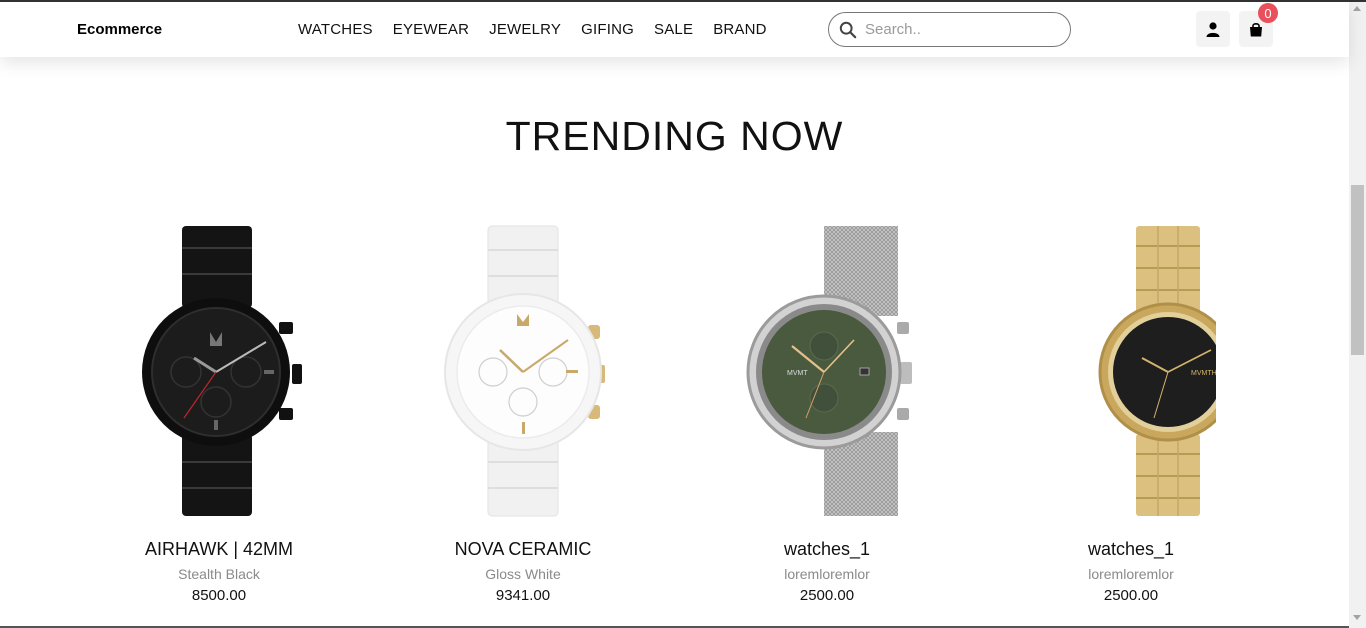 The height and width of the screenshot is (628, 1366). I want to click on nav-item-sale: SALE, so click(673, 29).